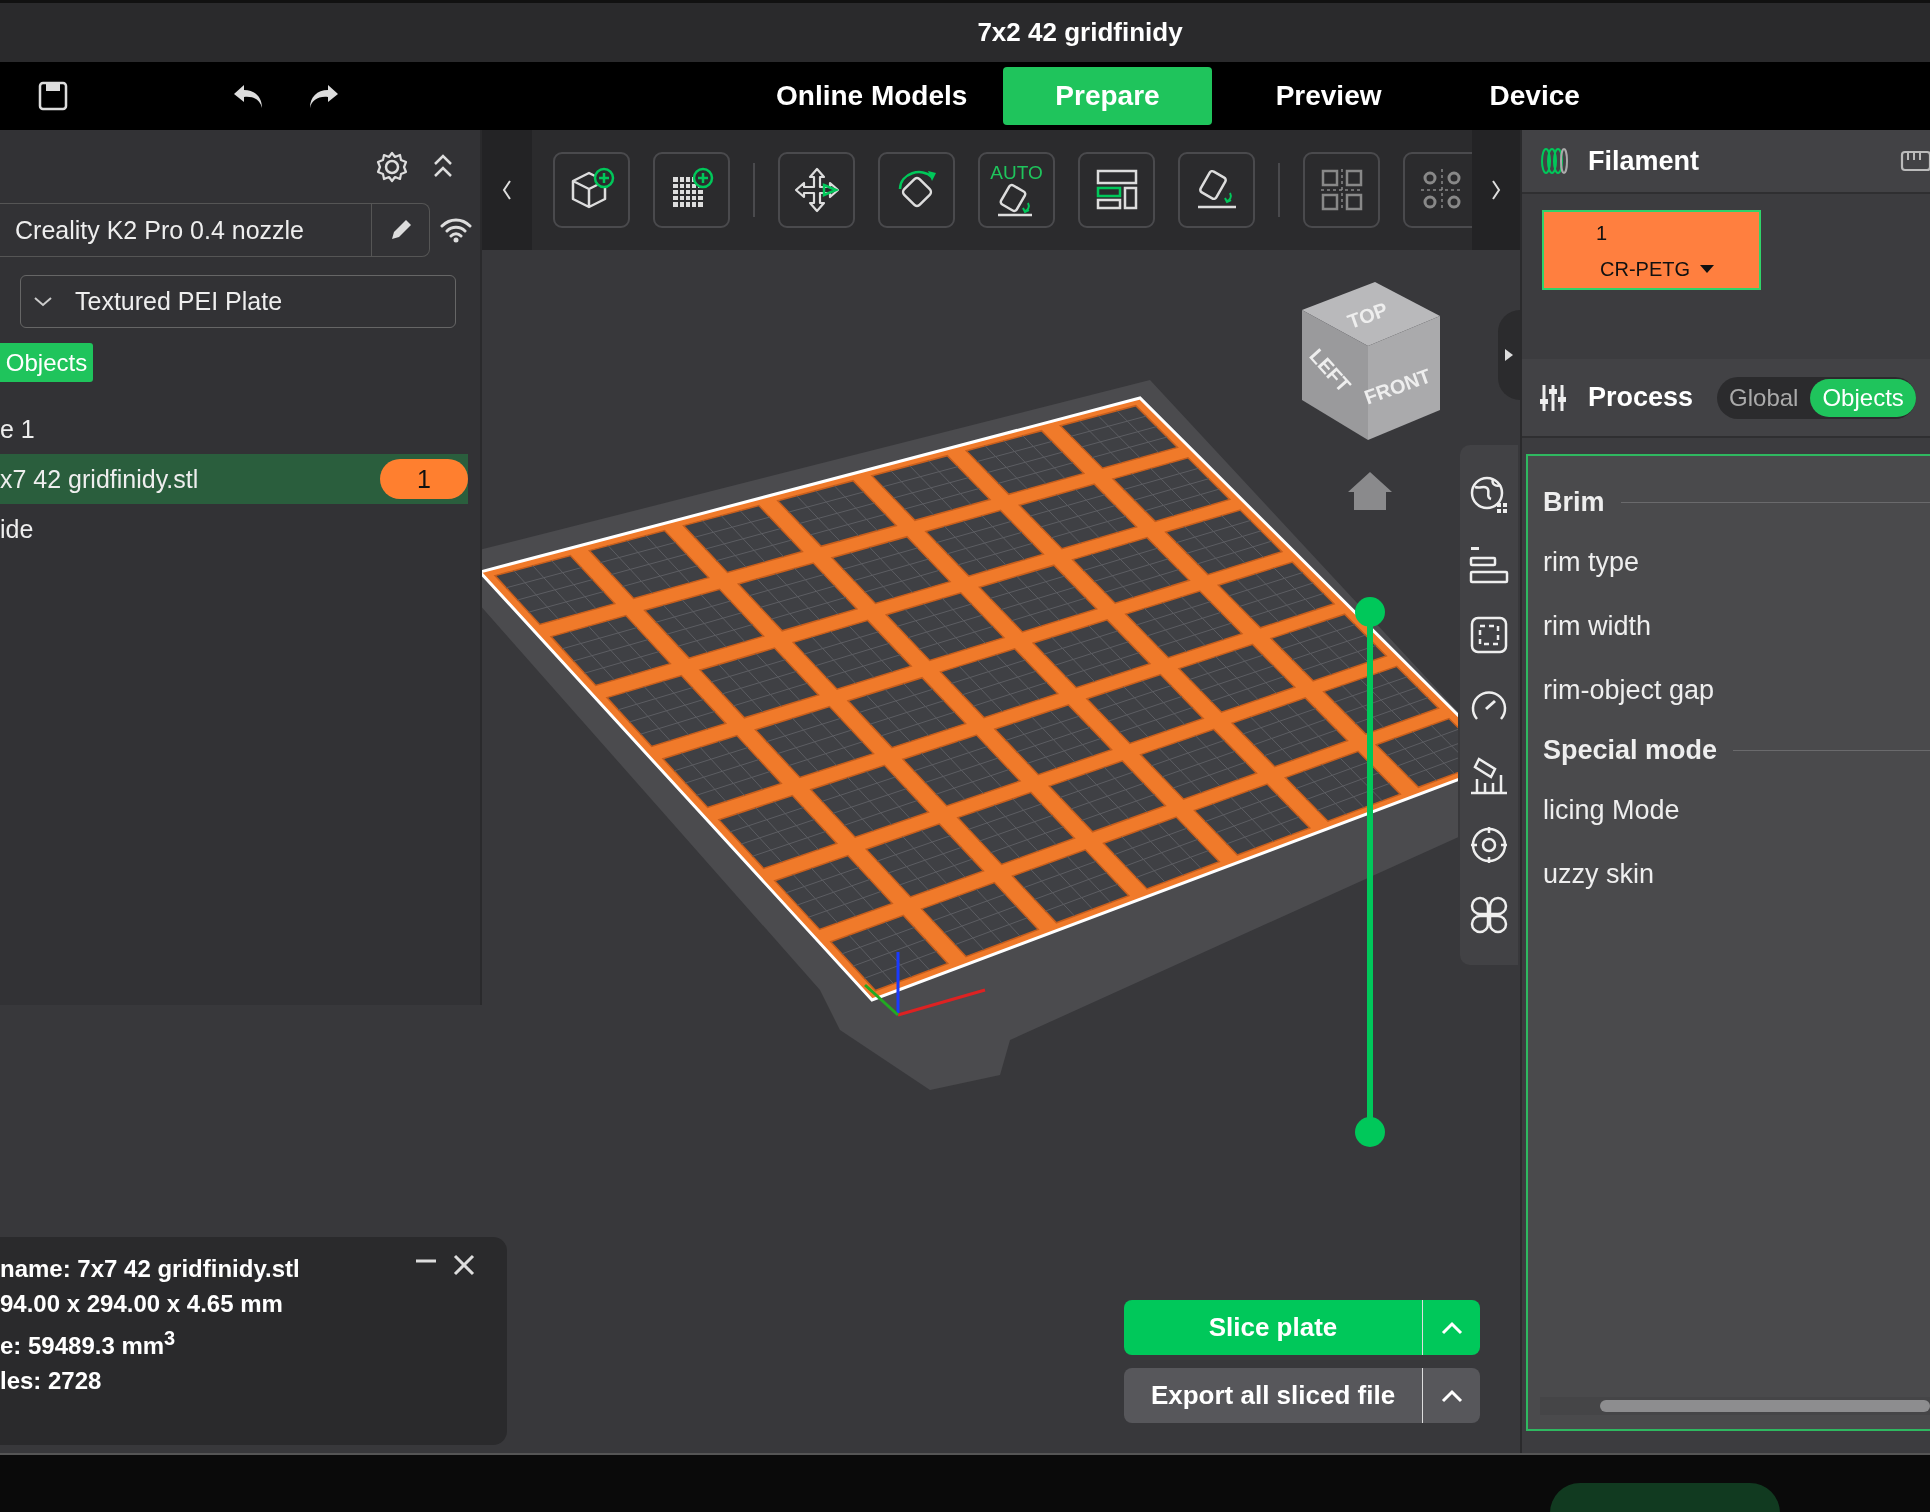  What do you see at coordinates (401, 230) in the screenshot?
I see `edit-button` at bounding box center [401, 230].